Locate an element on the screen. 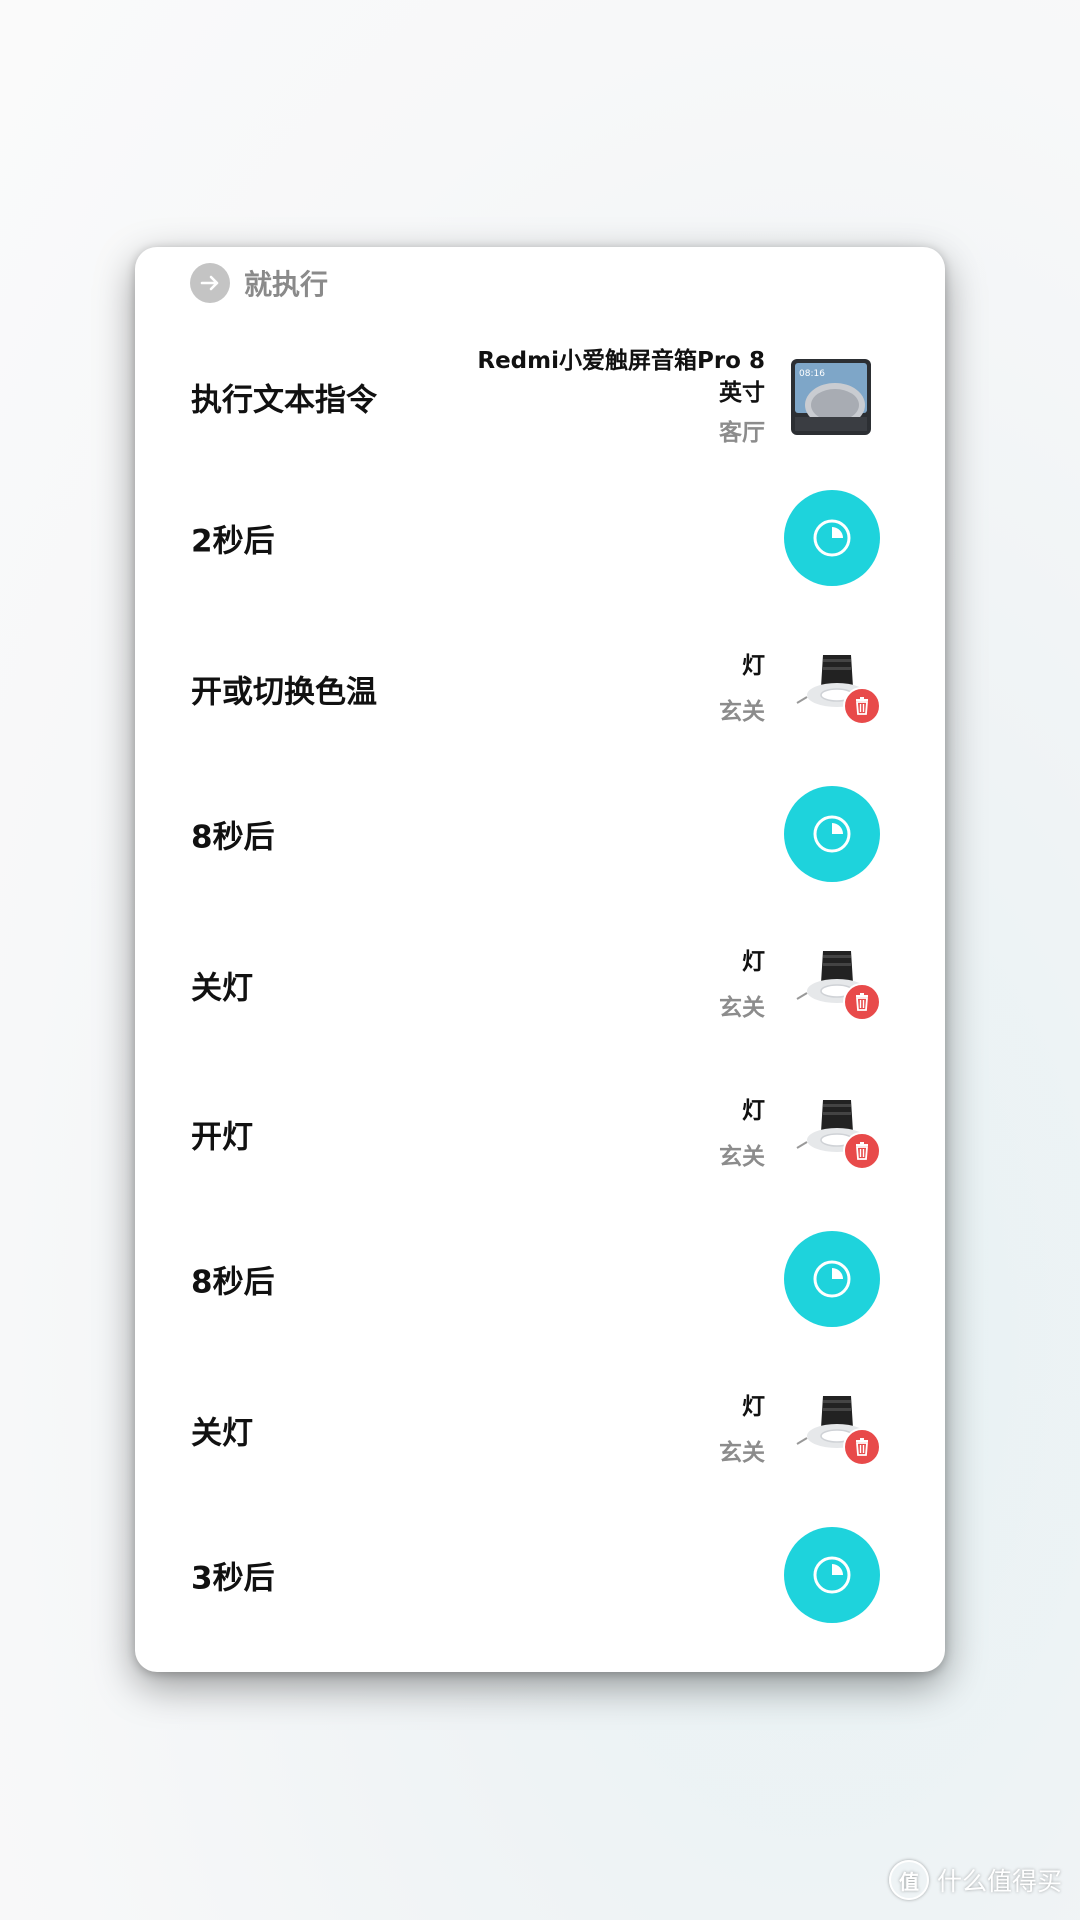 This screenshot has height=1920, width=1080. watermark-text: 什么值得买 is located at coordinates (999, 1881).